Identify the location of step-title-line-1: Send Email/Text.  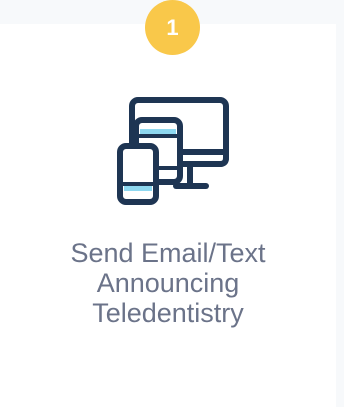
(168, 253).